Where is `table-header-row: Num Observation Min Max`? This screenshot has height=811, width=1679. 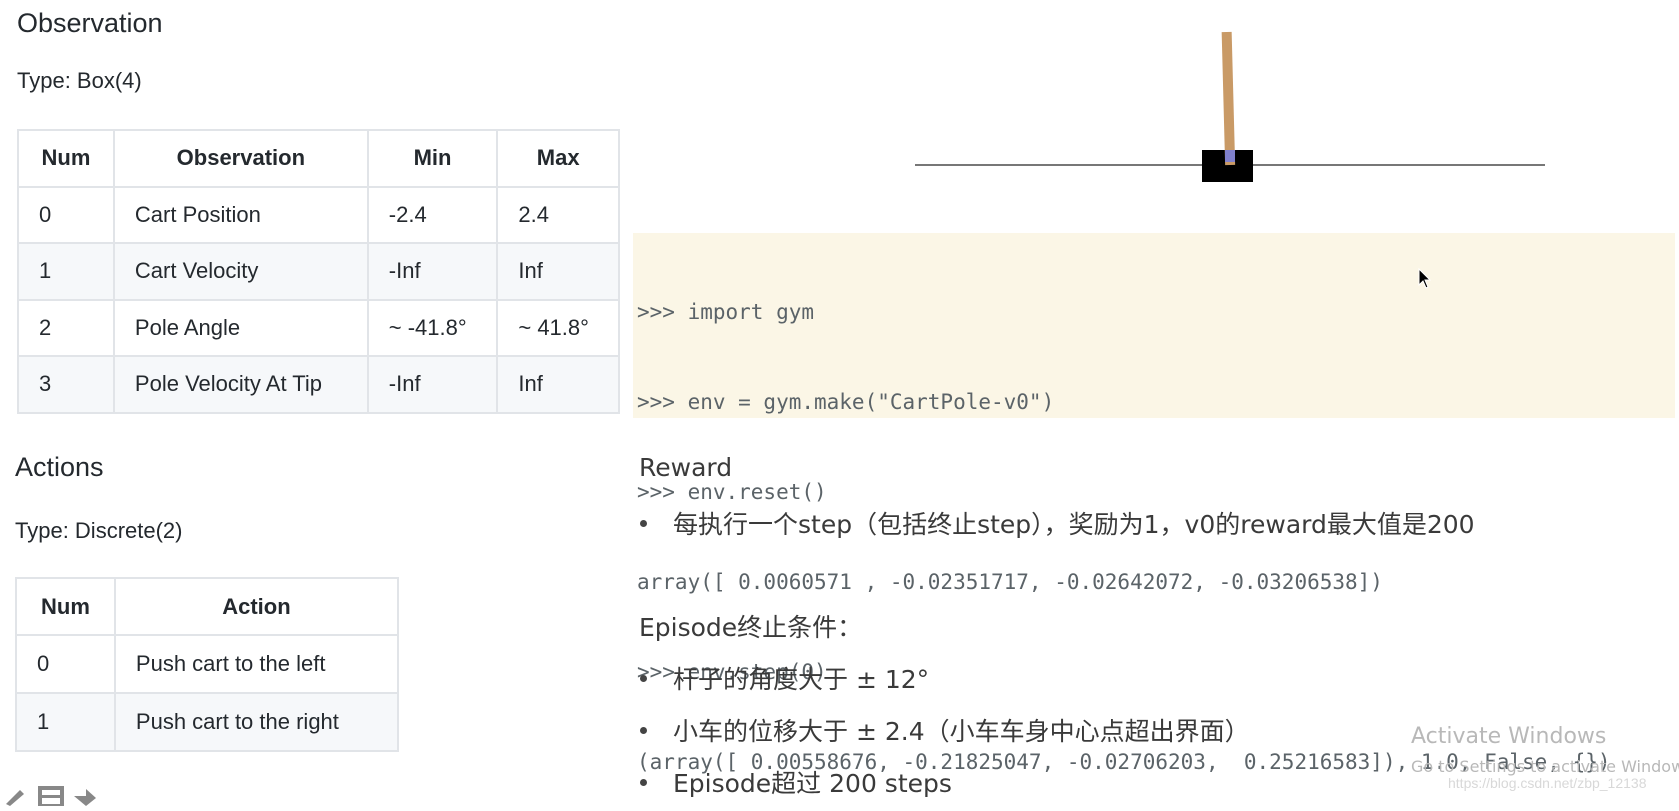
table-header-row: Num Observation Min Max is located at coordinates (318, 158).